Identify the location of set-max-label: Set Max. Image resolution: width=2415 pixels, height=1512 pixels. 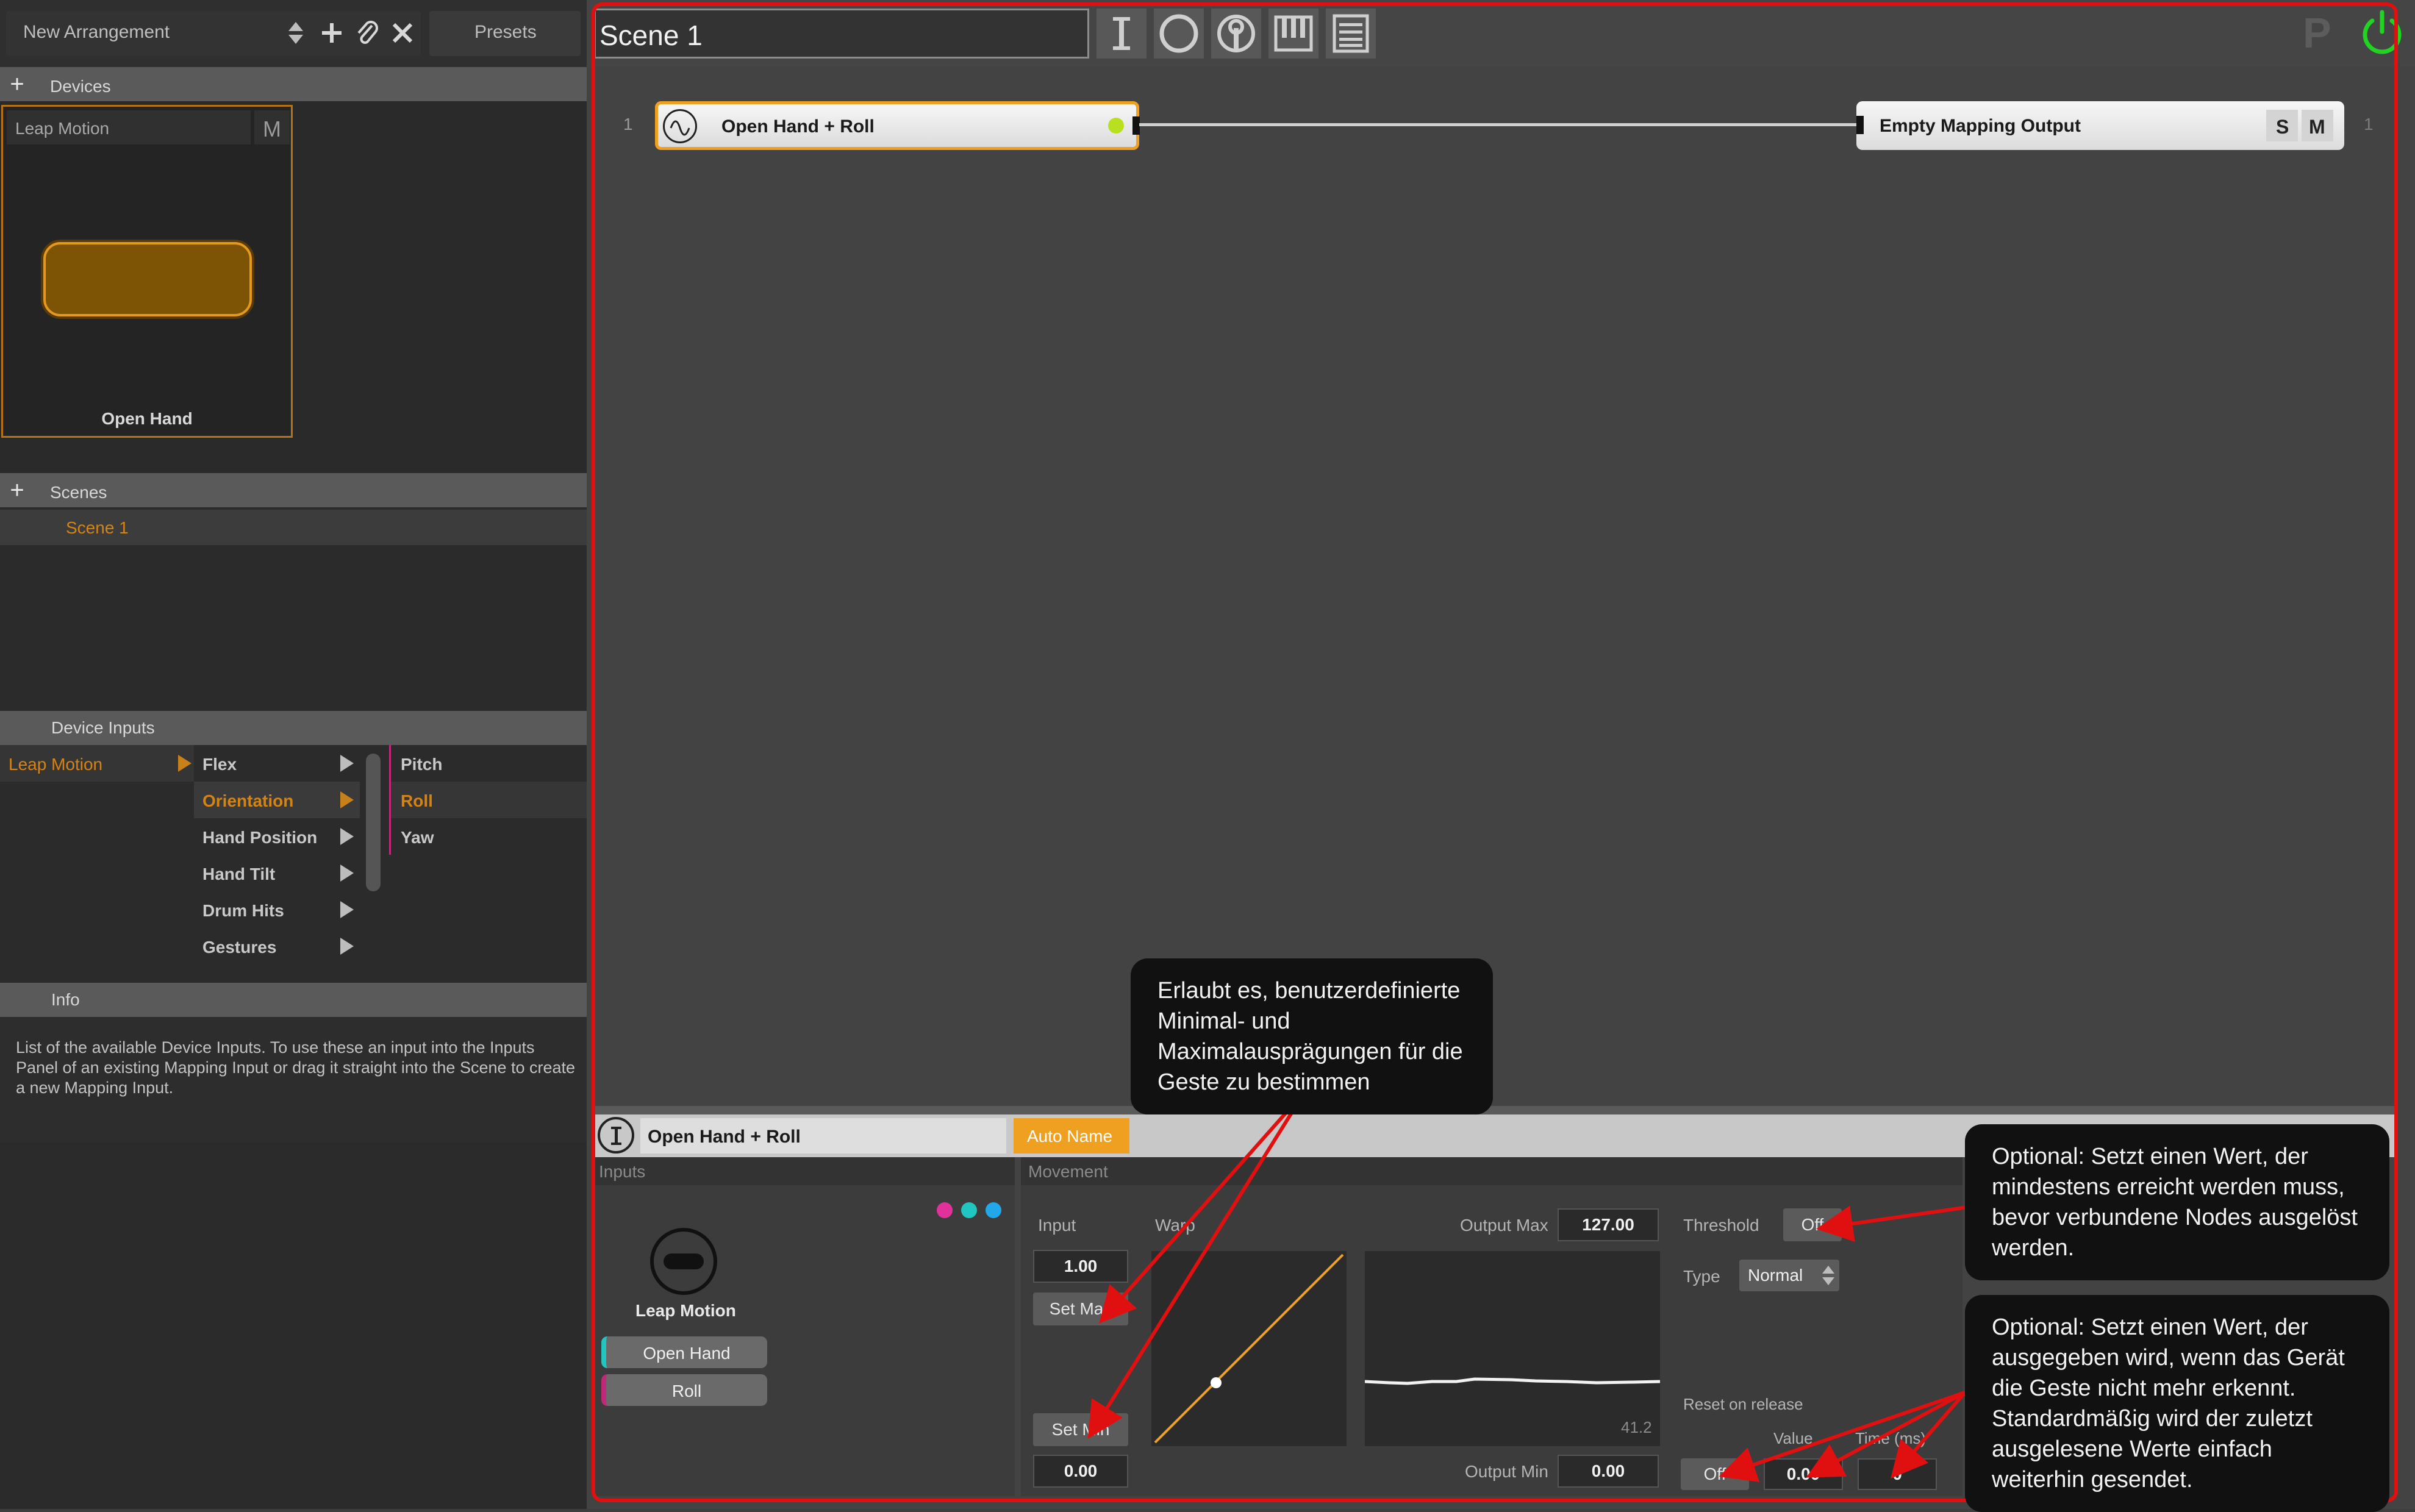
(1080, 1308).